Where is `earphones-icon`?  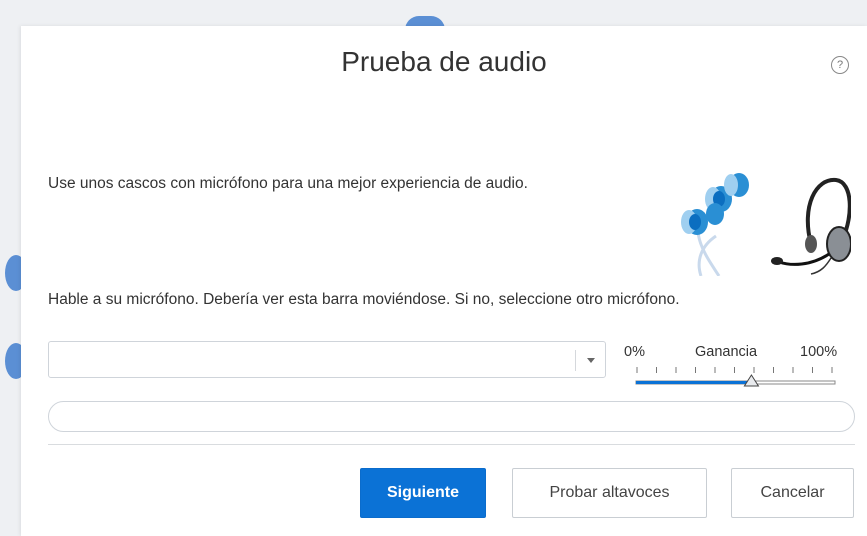
earphones-icon is located at coordinates (715, 224).